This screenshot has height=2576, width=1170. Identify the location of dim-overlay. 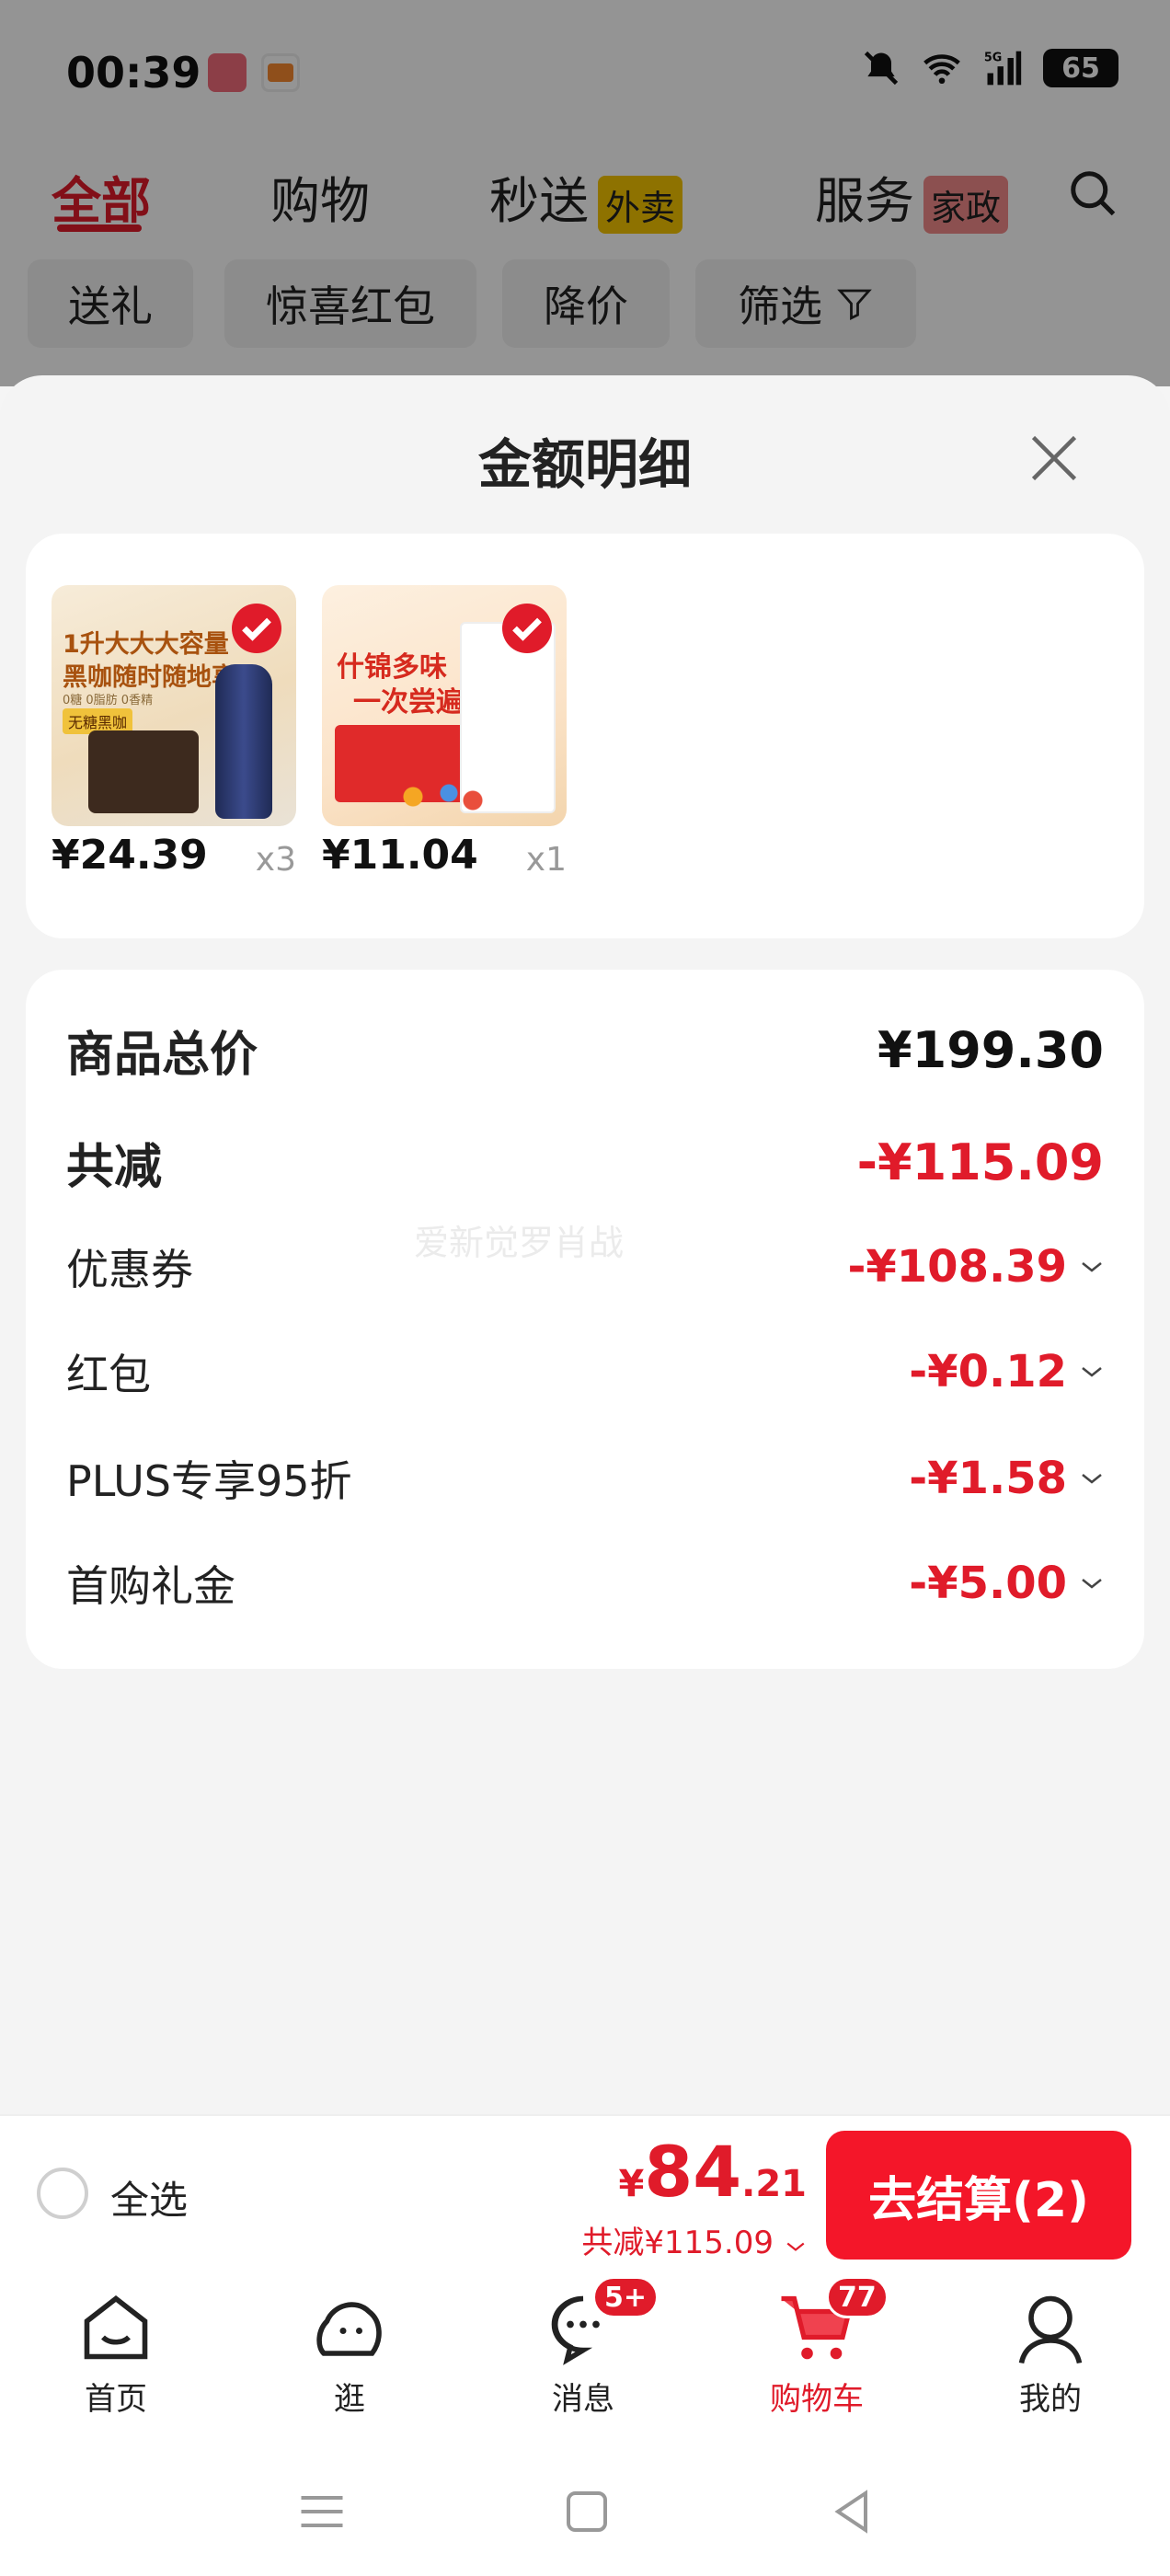
(585, 193).